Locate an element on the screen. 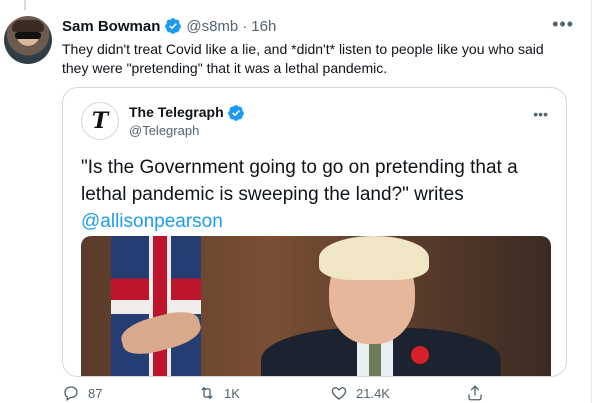  timestamp: 16h is located at coordinates (263, 26).